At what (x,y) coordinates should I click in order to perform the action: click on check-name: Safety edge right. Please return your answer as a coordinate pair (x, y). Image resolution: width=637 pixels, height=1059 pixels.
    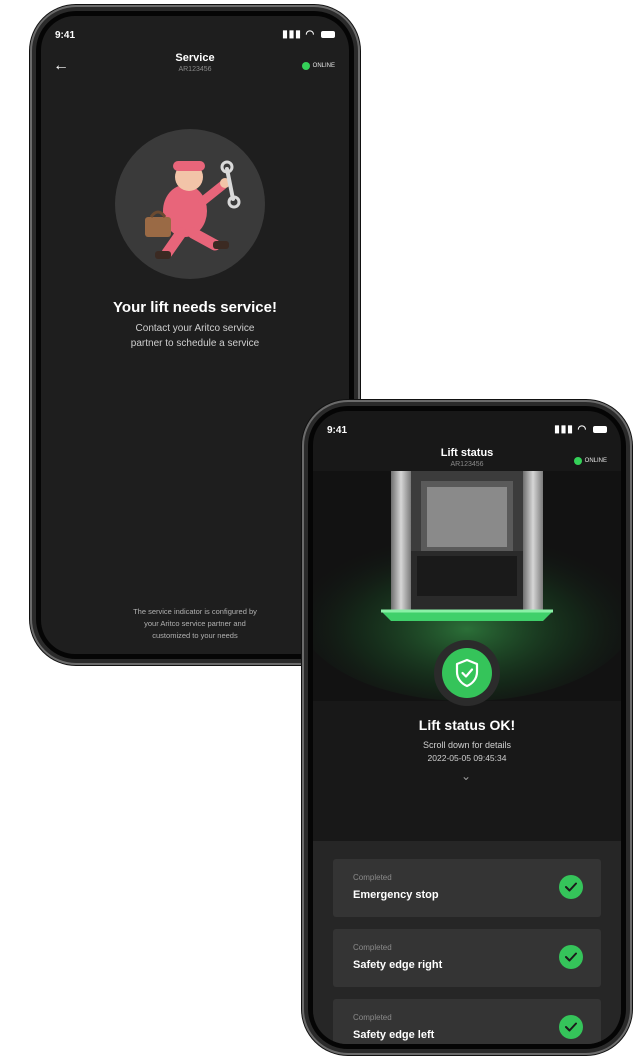
    Looking at the image, I should click on (398, 965).